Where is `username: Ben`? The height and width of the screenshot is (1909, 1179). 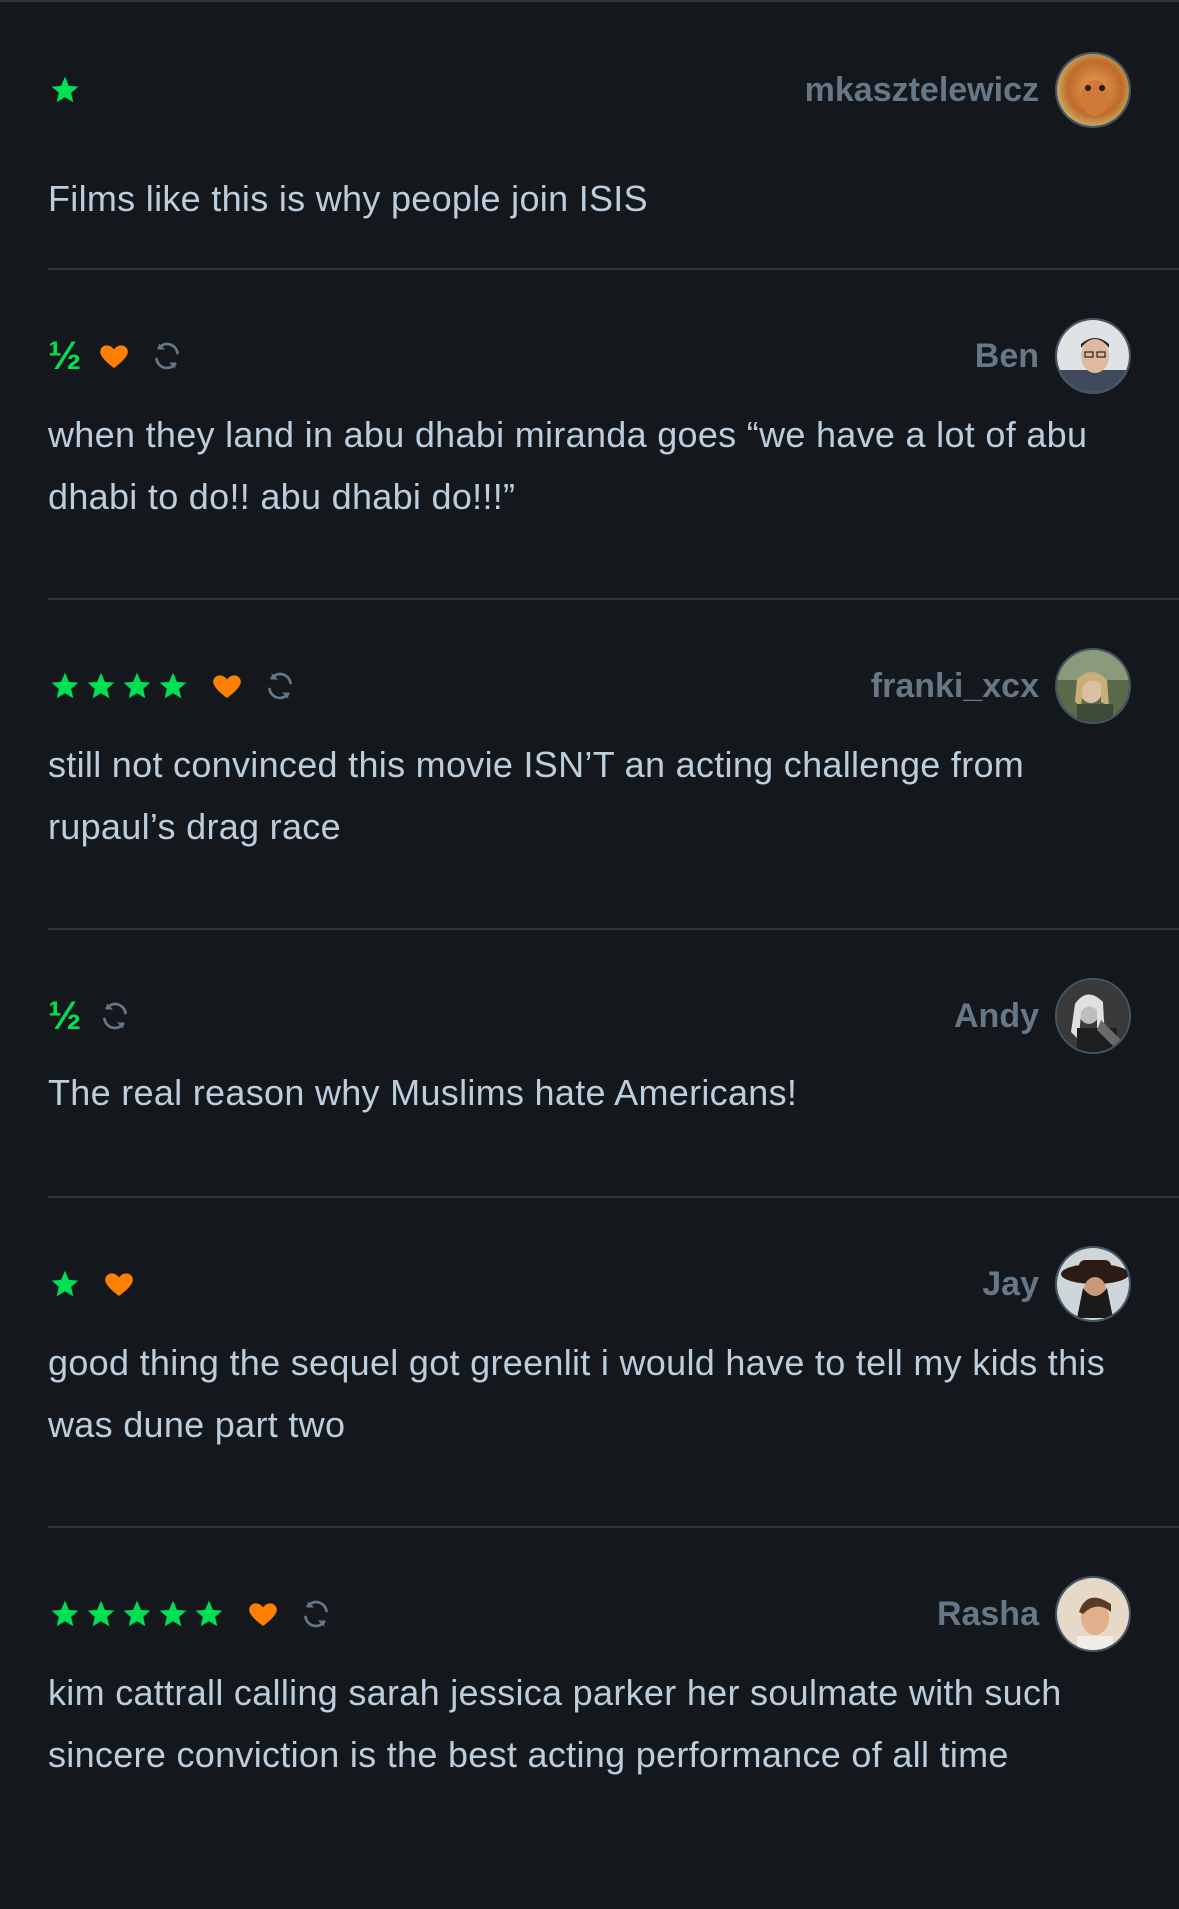
username: Ben is located at coordinates (1007, 356).